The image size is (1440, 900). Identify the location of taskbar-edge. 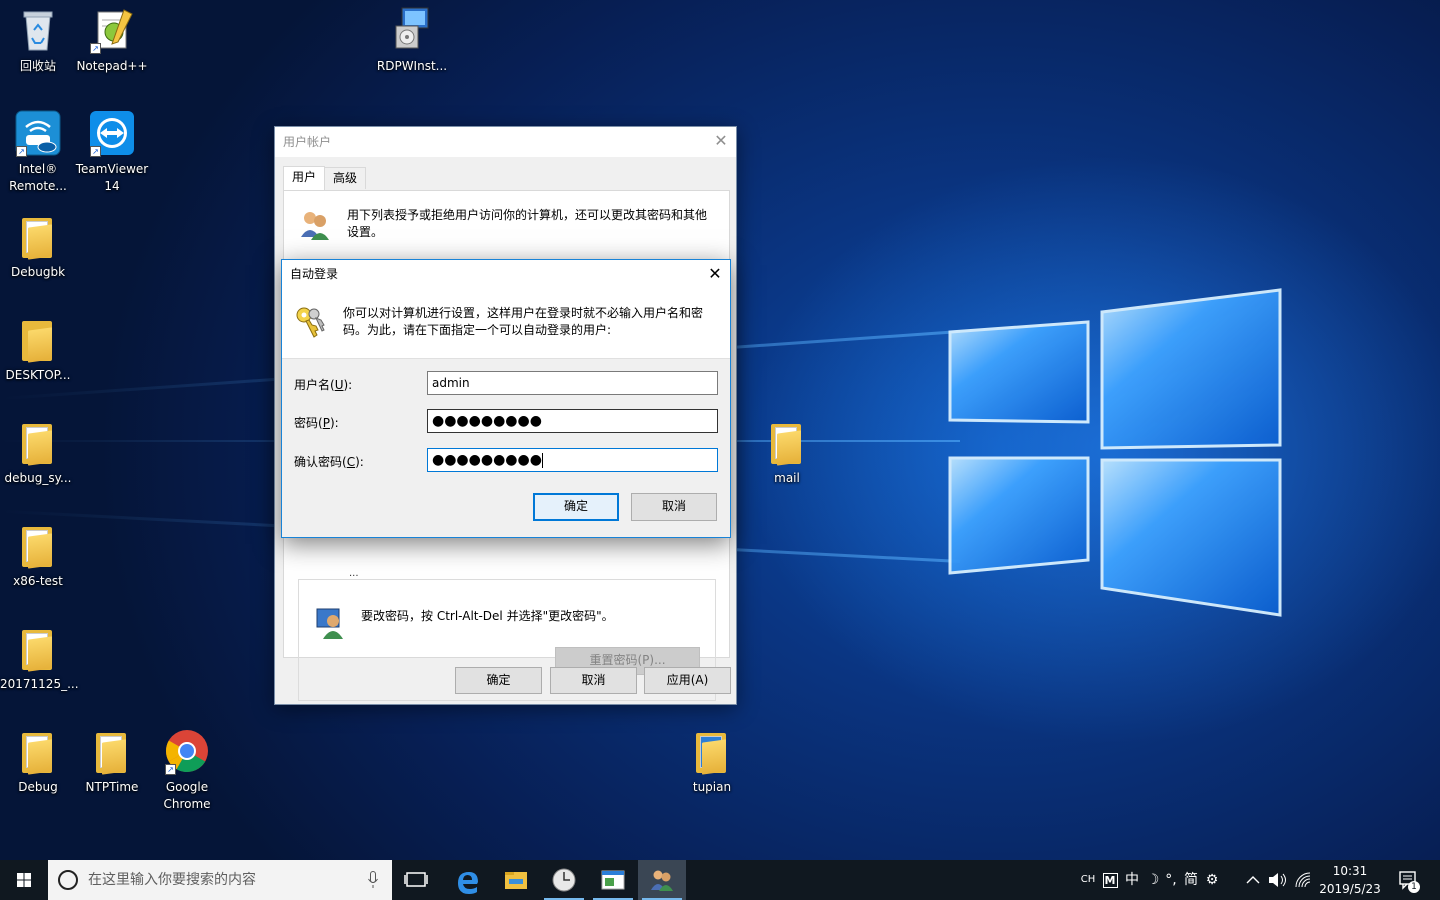
(467, 880).